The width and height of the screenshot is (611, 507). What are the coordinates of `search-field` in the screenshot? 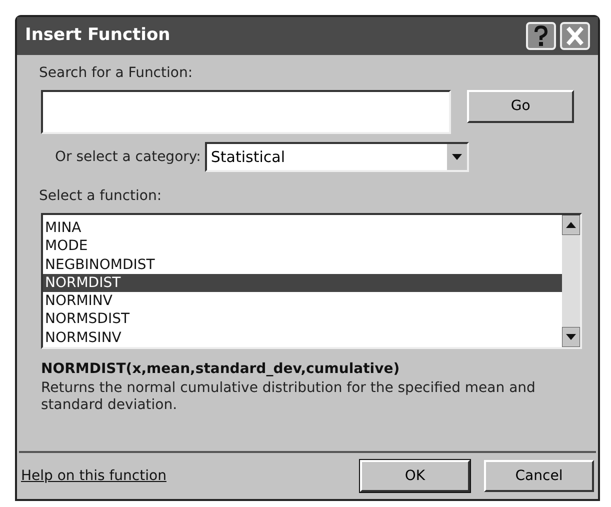 It's located at (246, 112).